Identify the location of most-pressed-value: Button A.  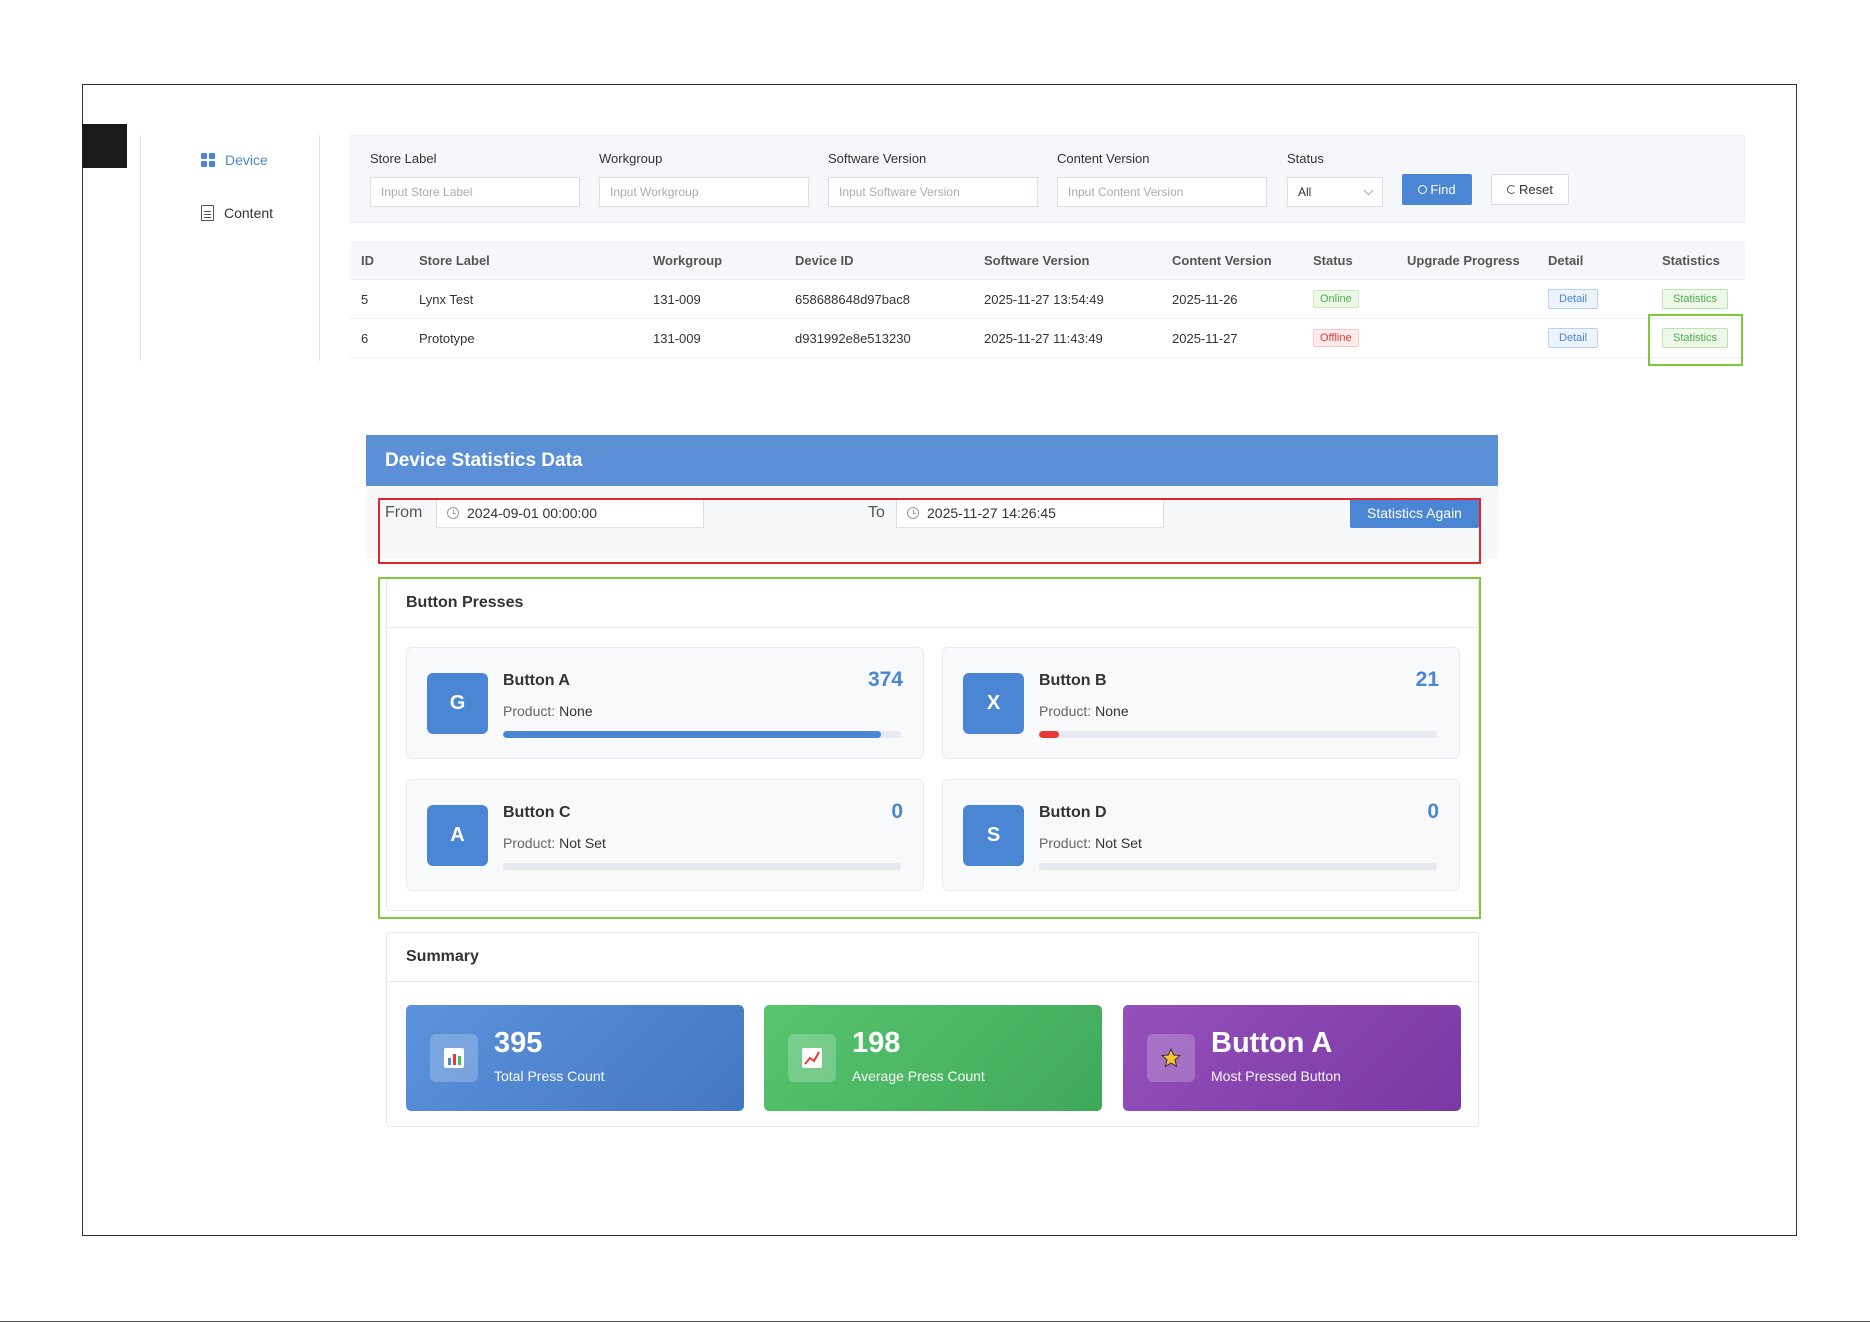
(1272, 1043).